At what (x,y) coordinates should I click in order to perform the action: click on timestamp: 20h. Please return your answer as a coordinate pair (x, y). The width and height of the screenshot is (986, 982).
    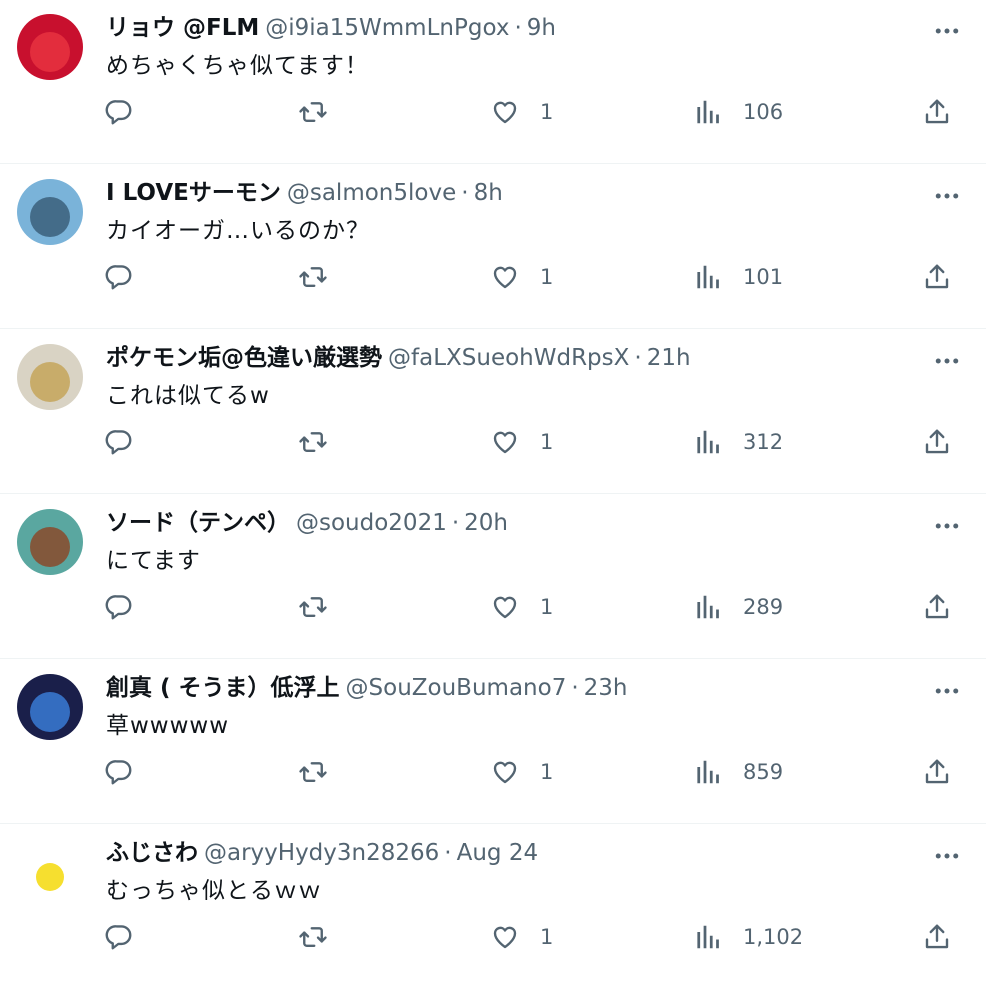
    Looking at the image, I should click on (486, 523).